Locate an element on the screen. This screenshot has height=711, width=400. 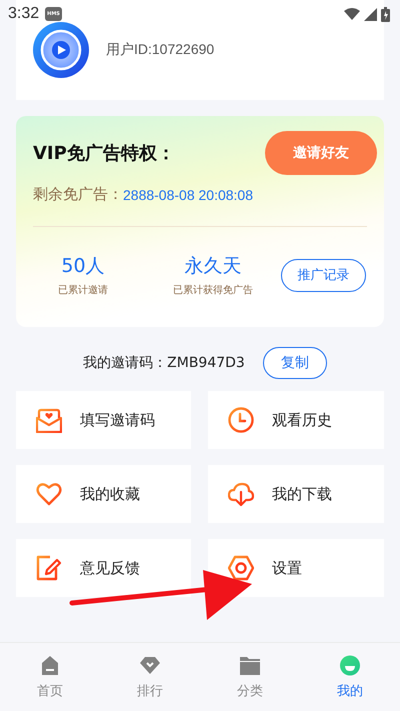
stat-value: 永久天 is located at coordinates (213, 266).